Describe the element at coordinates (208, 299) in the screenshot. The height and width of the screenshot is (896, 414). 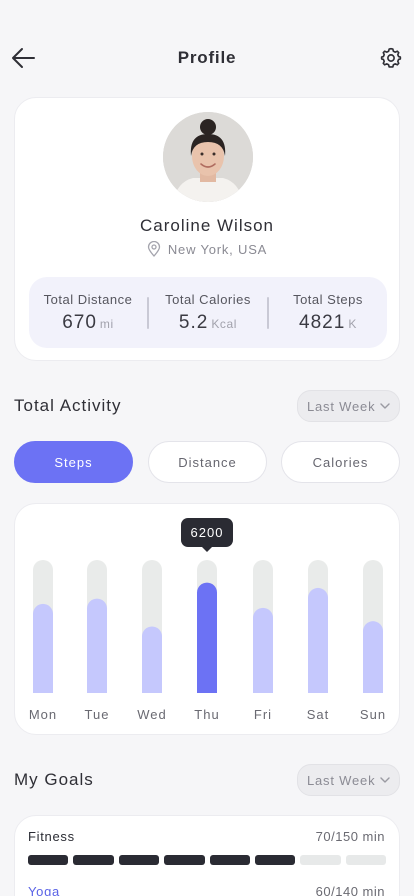
I see `stat-label: Total Calories` at that location.